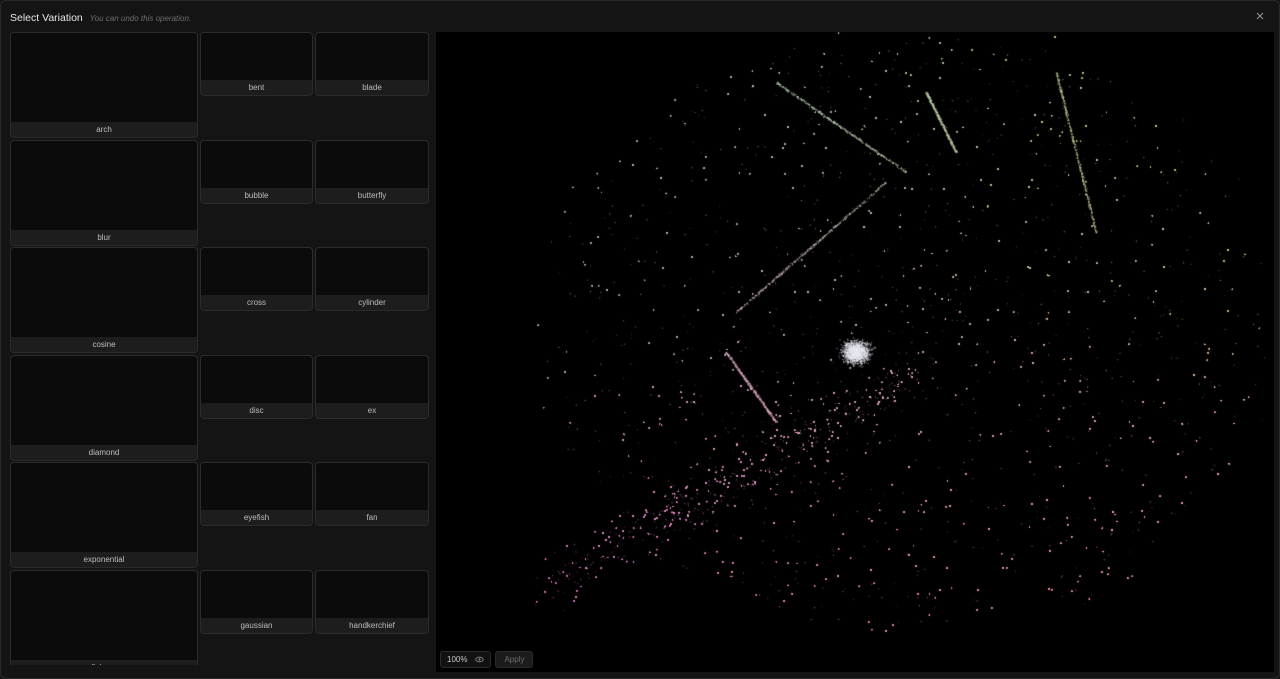 The width and height of the screenshot is (1280, 679). I want to click on variation-label: butterfly, so click(372, 195).